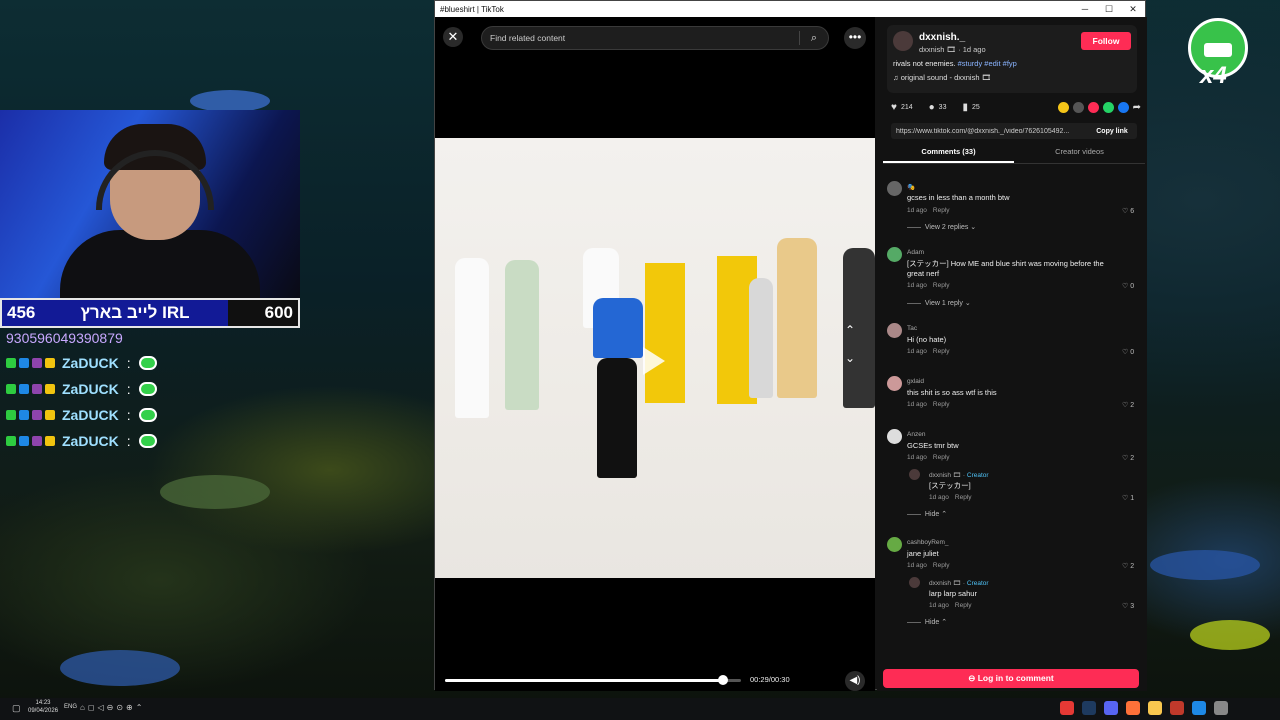 The width and height of the screenshot is (1280, 720). What do you see at coordinates (654, 361) in the screenshot?
I see `play-icon` at bounding box center [654, 361].